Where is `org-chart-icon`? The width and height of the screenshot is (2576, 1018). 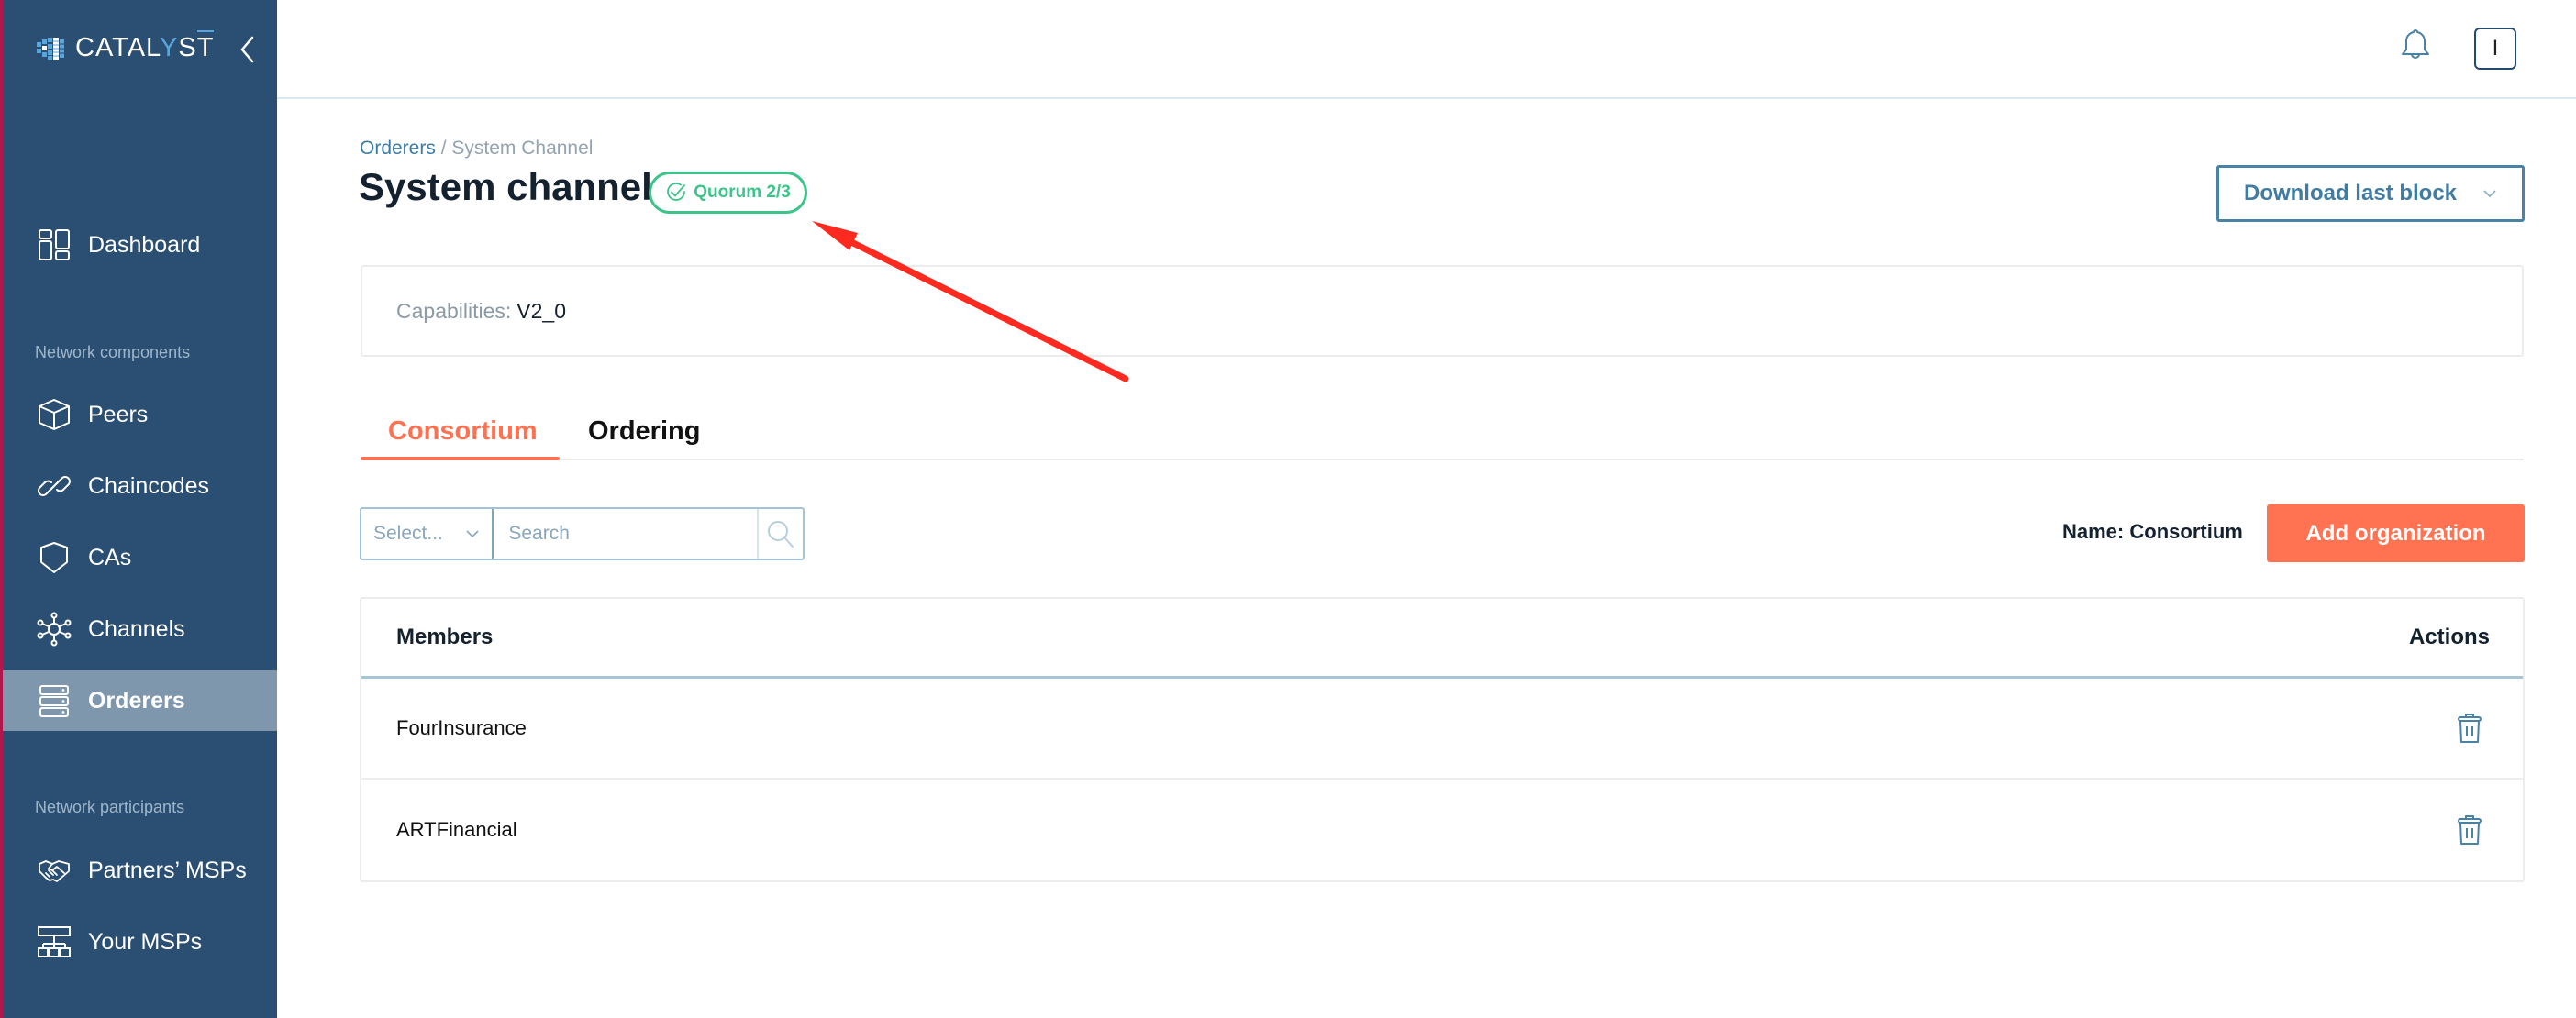 org-chart-icon is located at coordinates (54, 941).